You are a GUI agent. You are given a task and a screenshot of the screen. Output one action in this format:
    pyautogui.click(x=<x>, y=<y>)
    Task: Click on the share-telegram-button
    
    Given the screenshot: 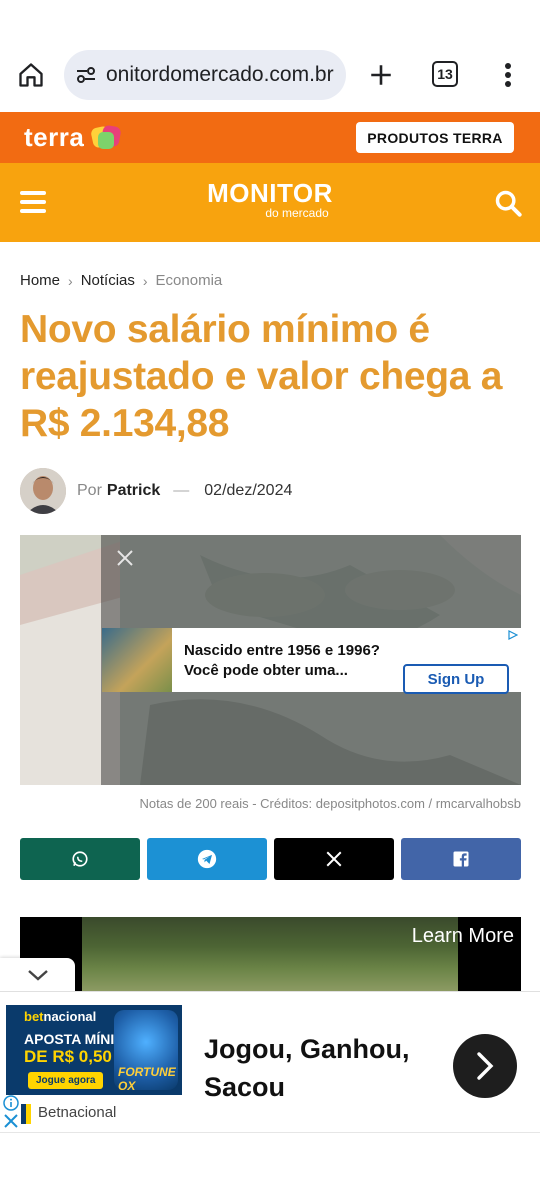 What is the action you would take?
    pyautogui.click(x=207, y=859)
    